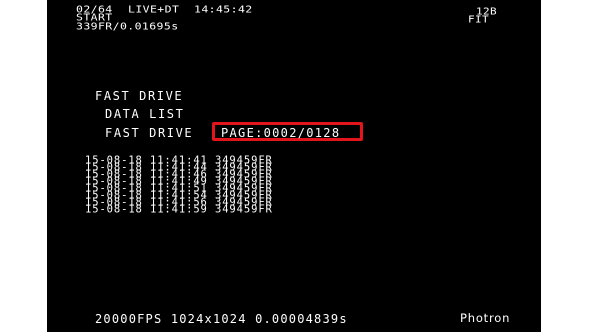 The height and width of the screenshot is (332, 589). What do you see at coordinates (221, 319) in the screenshot?
I see `recording-info: 20000FPS 1024x1024 0.00004839s` at bounding box center [221, 319].